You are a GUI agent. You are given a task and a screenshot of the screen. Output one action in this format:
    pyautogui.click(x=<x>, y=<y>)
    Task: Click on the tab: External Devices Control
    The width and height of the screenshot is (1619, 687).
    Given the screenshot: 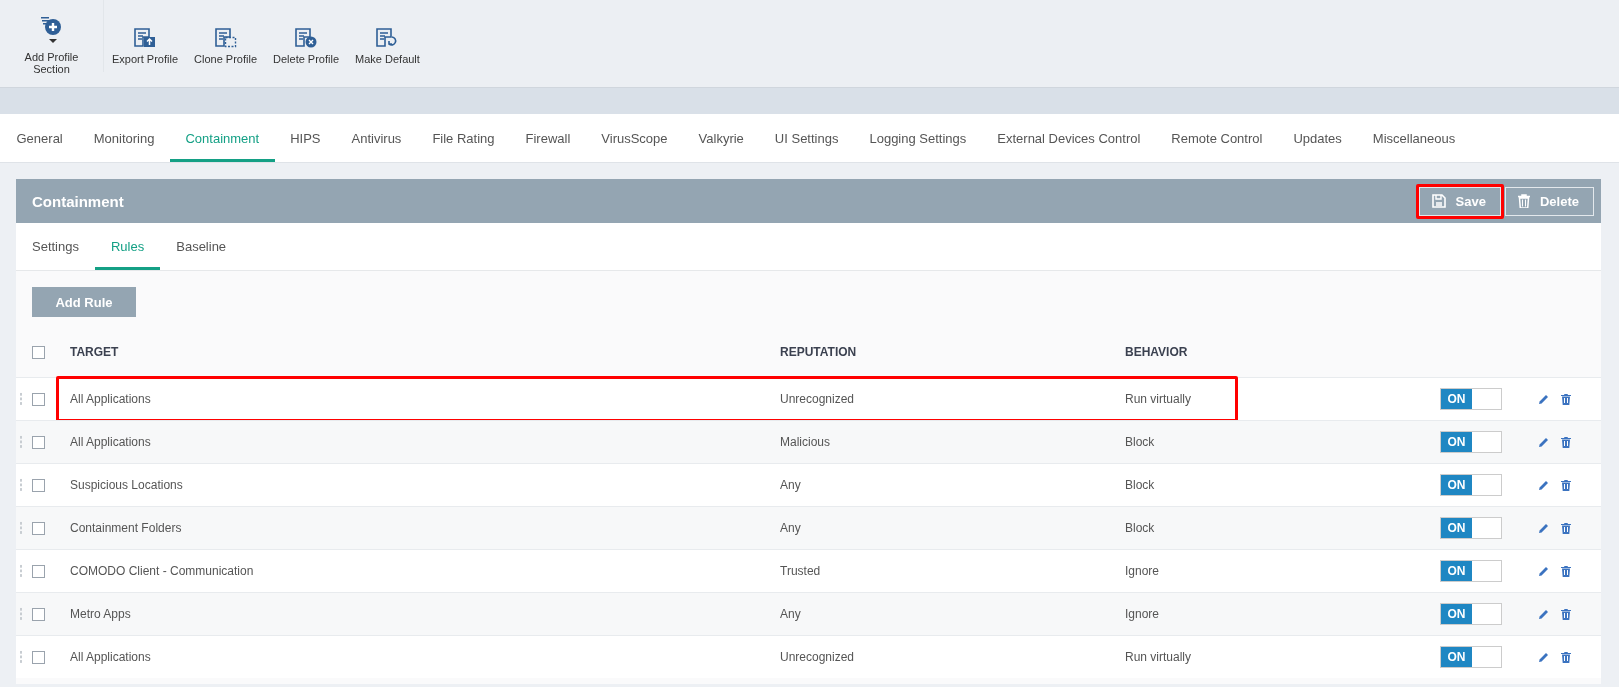 What is the action you would take?
    pyautogui.click(x=1068, y=138)
    